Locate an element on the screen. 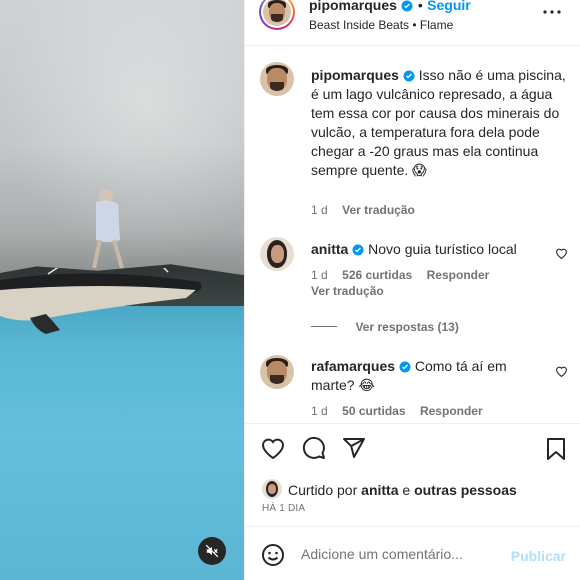 This screenshot has height=580, width=580. liked-by-and: e is located at coordinates (406, 490).